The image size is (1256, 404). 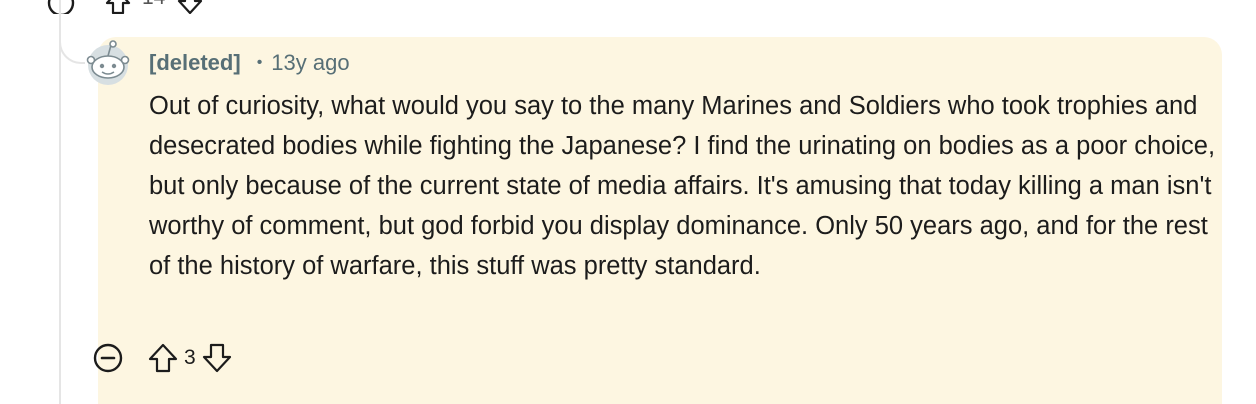 I want to click on comment-action-bar: 3, so click(x=163, y=358).